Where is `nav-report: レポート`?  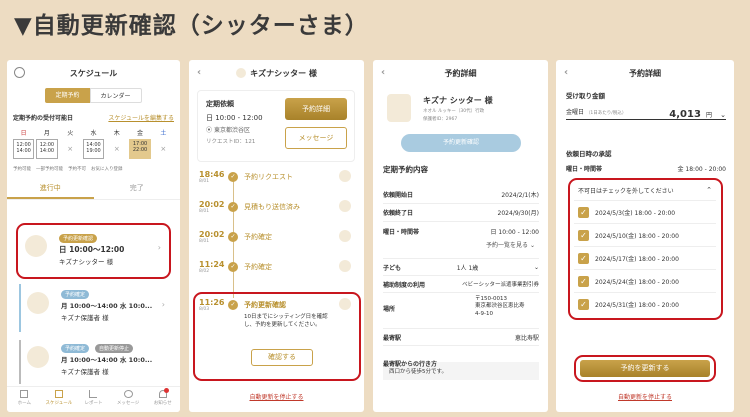
nav-report: レポート is located at coordinates (93, 399).